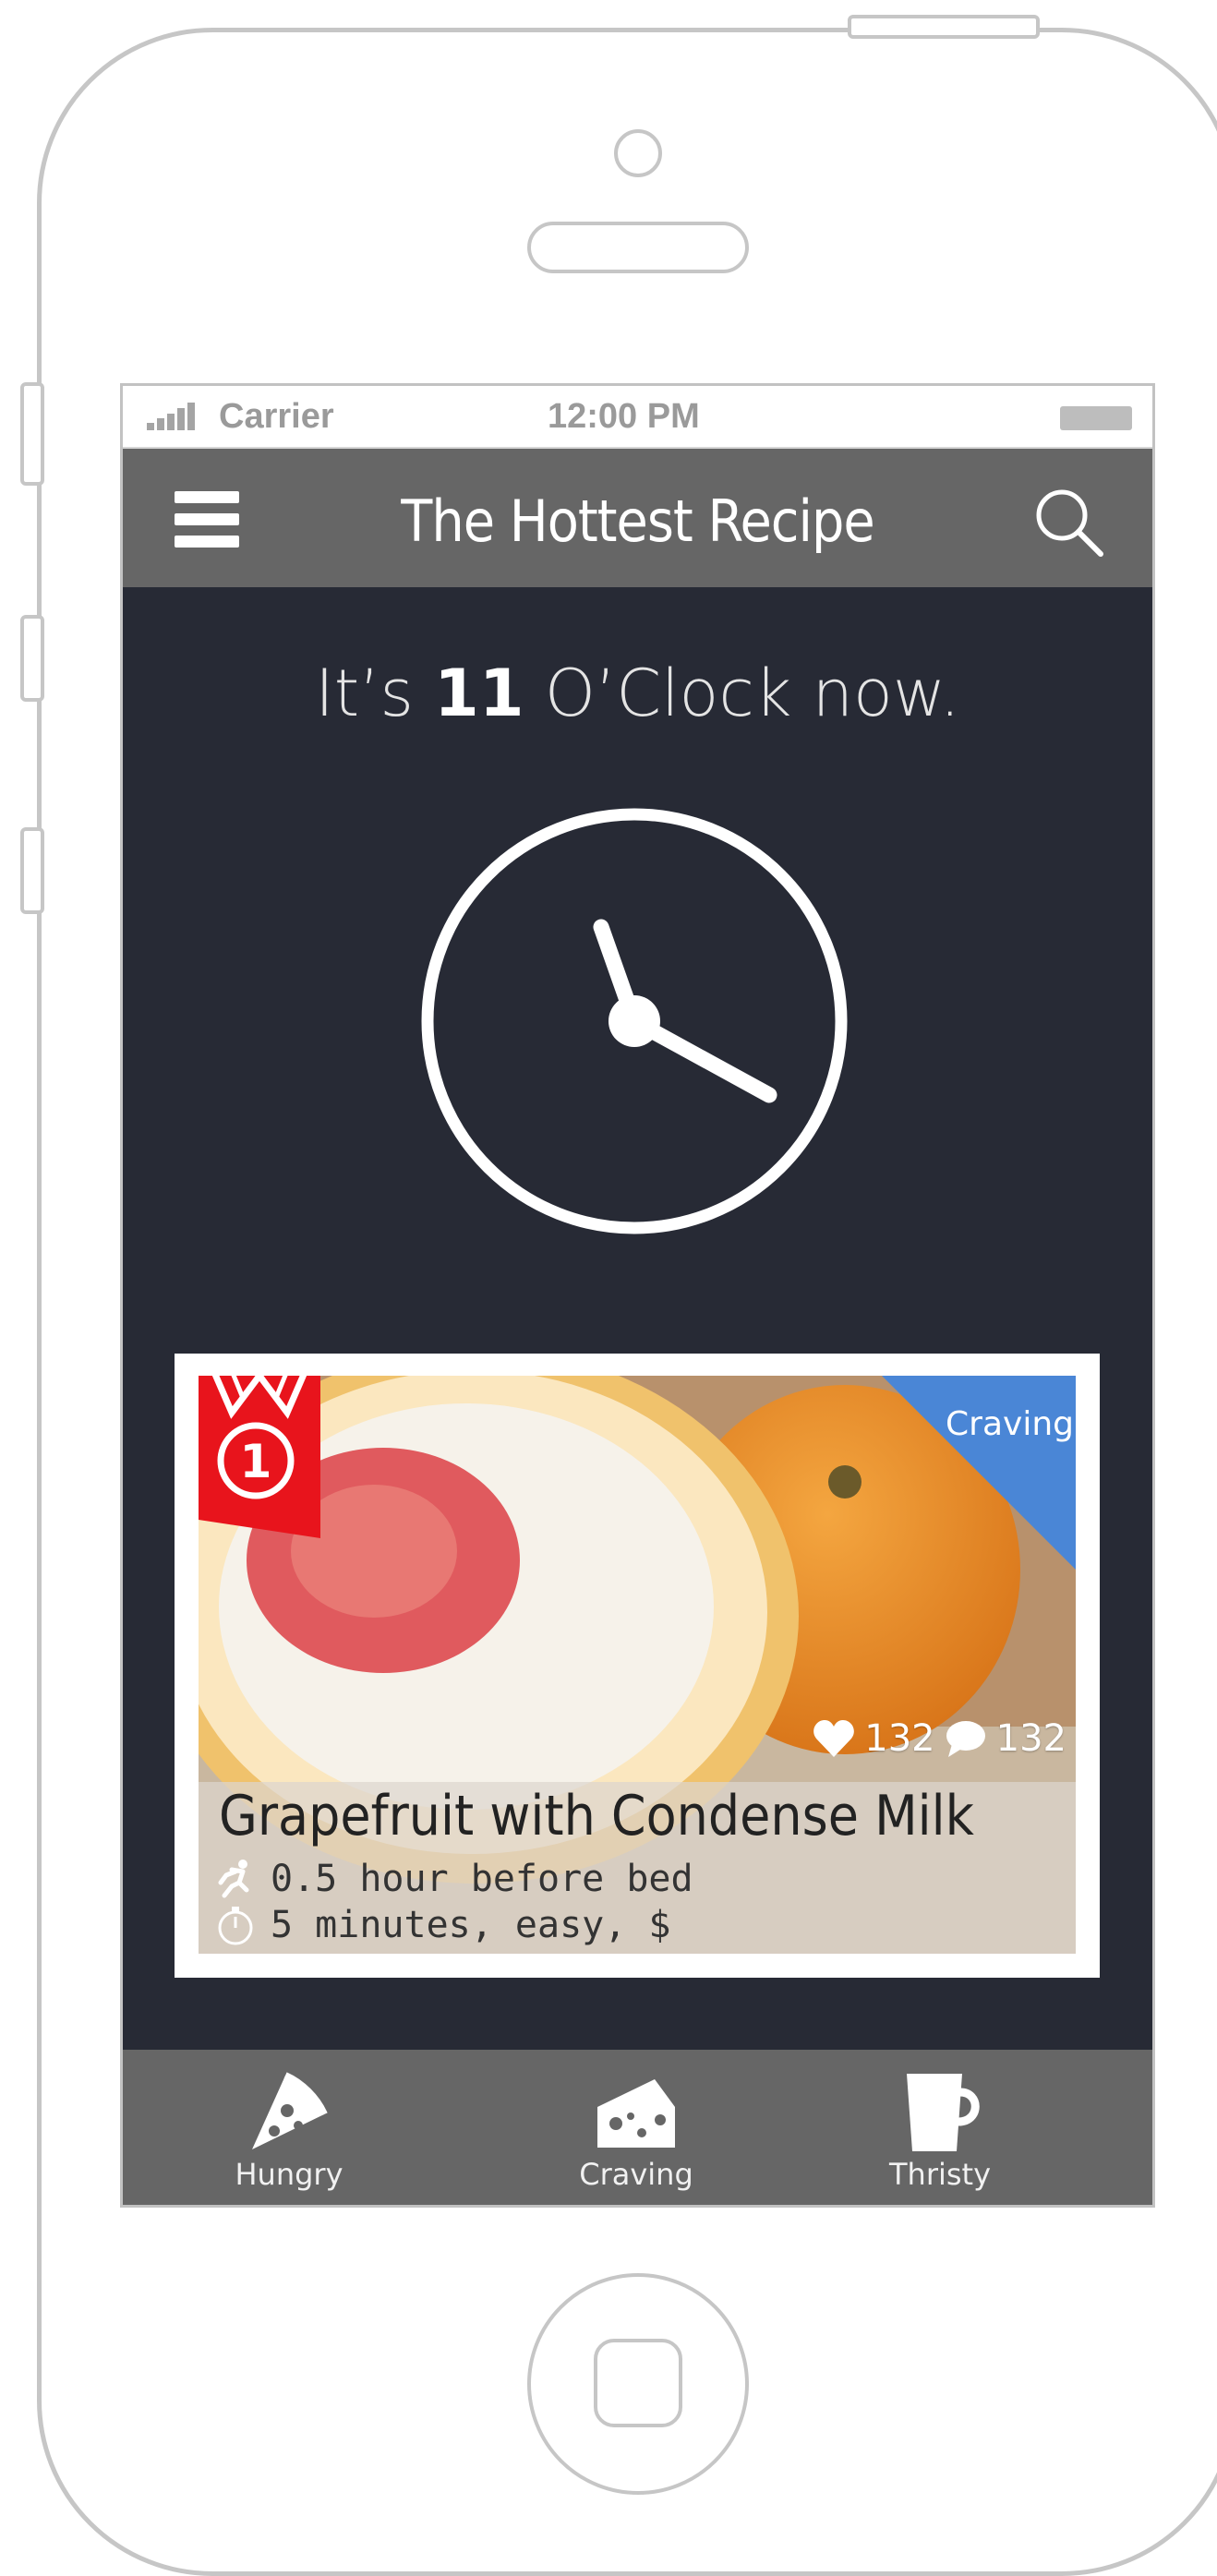 The image size is (1217, 2576). What do you see at coordinates (234, 1879) in the screenshot?
I see `running-person-icon` at bounding box center [234, 1879].